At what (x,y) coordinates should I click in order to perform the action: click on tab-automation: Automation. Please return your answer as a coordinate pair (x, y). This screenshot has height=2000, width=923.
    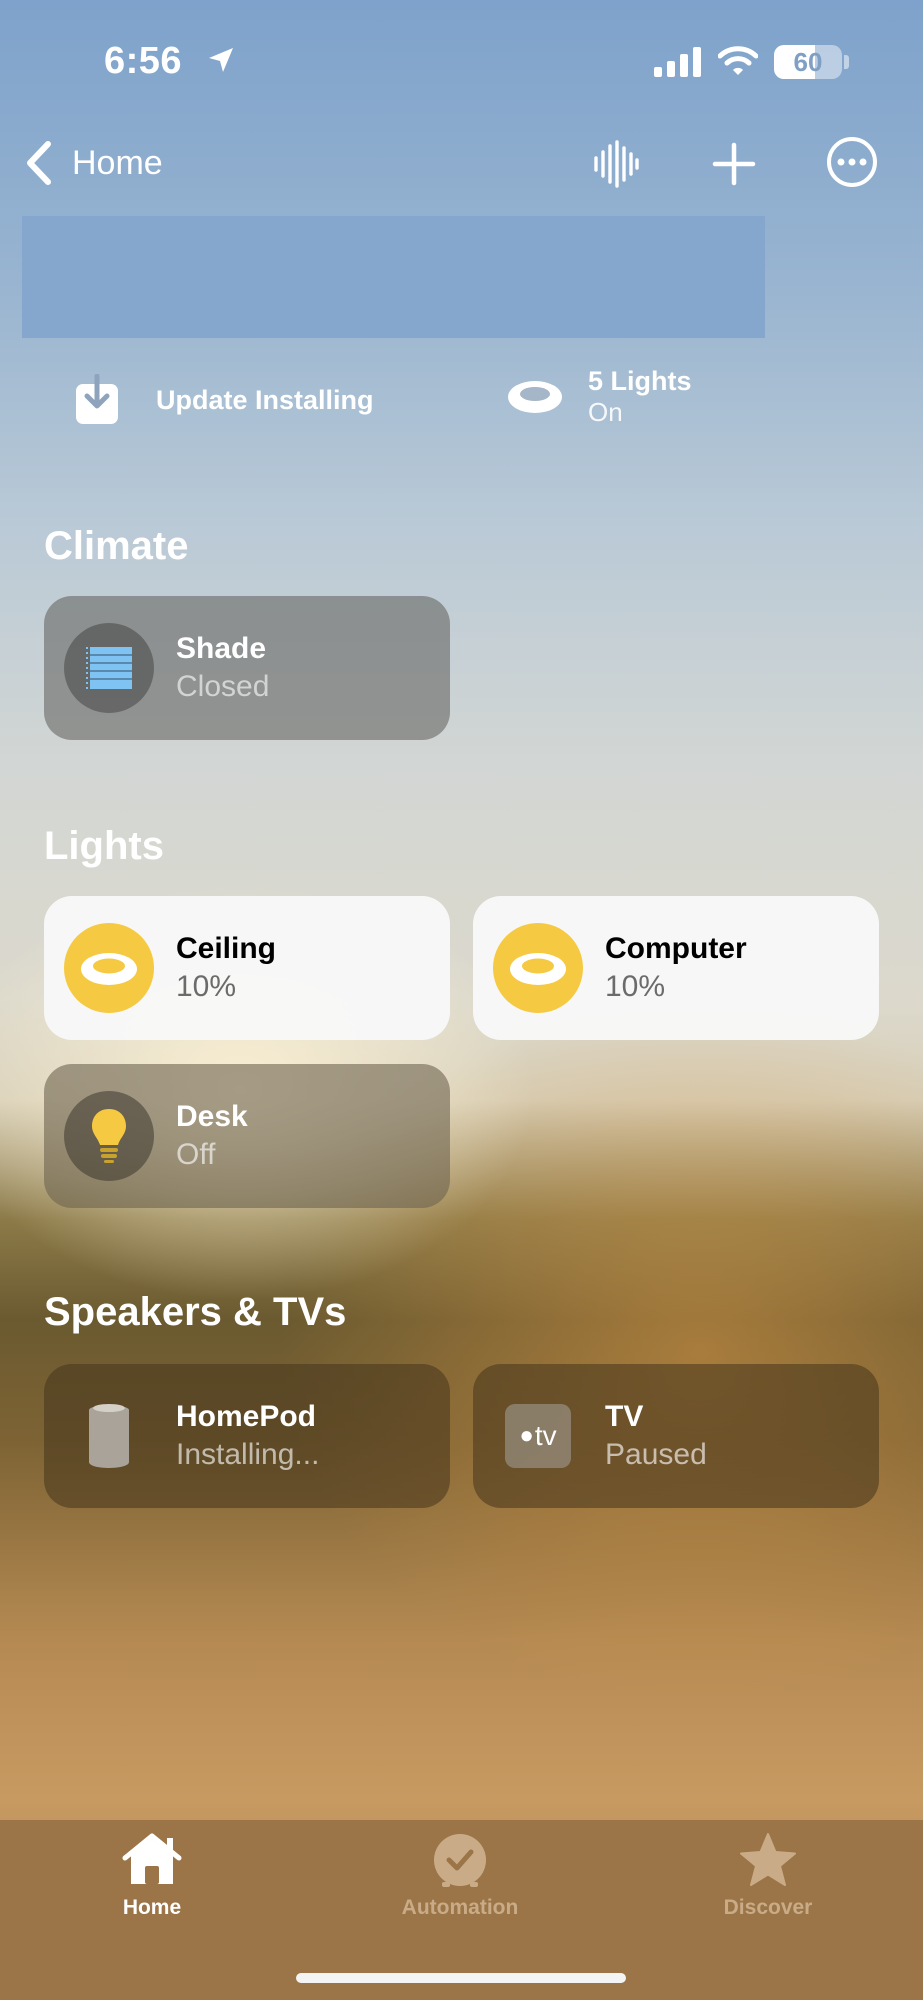
    Looking at the image, I should click on (460, 1876).